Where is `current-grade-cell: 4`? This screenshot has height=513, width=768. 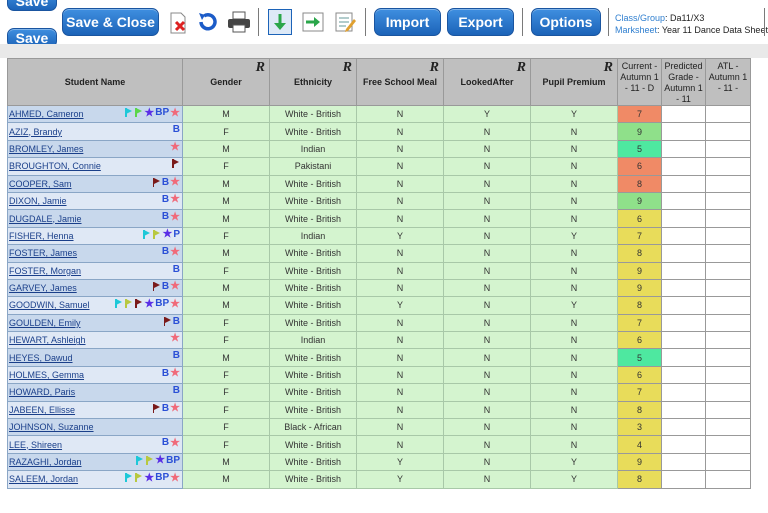
current-grade-cell: 4 is located at coordinates (639, 444).